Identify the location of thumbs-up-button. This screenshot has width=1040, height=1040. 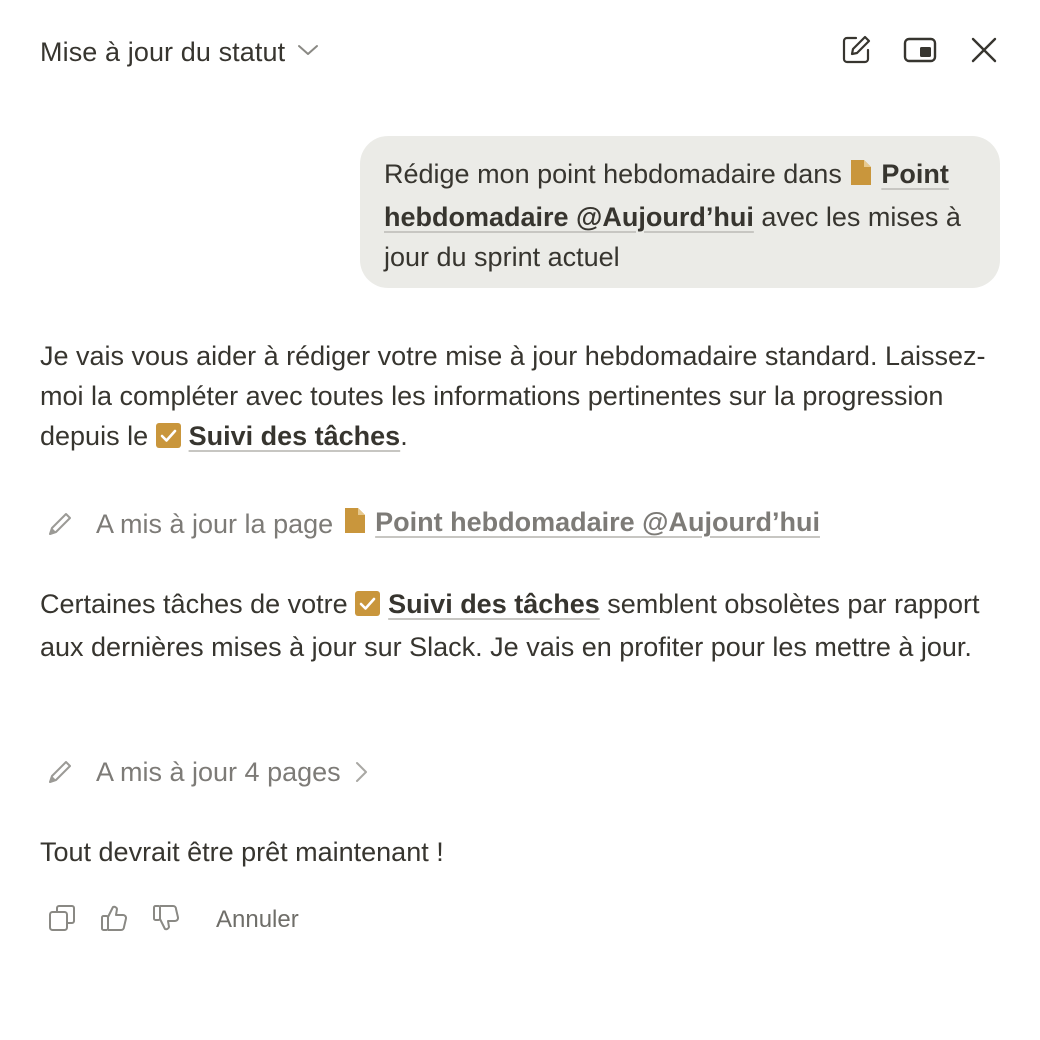
(114, 920).